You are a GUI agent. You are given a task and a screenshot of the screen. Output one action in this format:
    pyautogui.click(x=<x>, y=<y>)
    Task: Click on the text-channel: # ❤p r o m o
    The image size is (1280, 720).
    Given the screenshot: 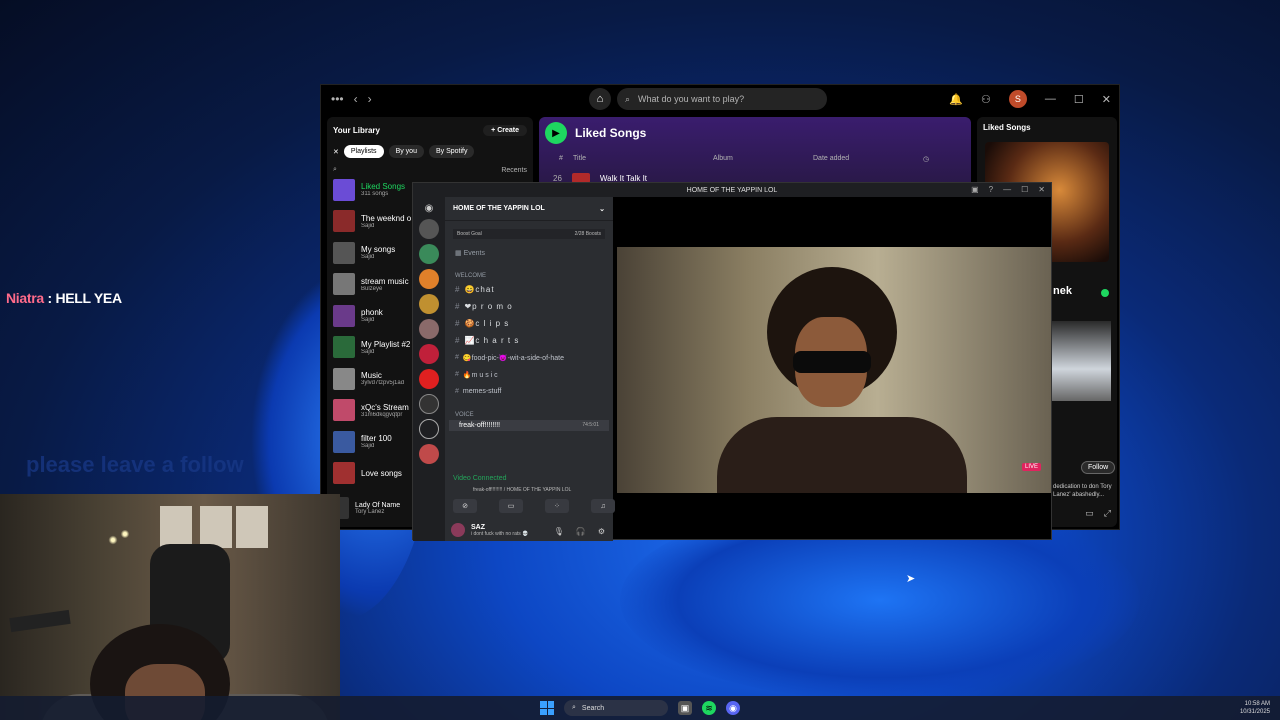 What is the action you would take?
    pyautogui.click(x=529, y=306)
    